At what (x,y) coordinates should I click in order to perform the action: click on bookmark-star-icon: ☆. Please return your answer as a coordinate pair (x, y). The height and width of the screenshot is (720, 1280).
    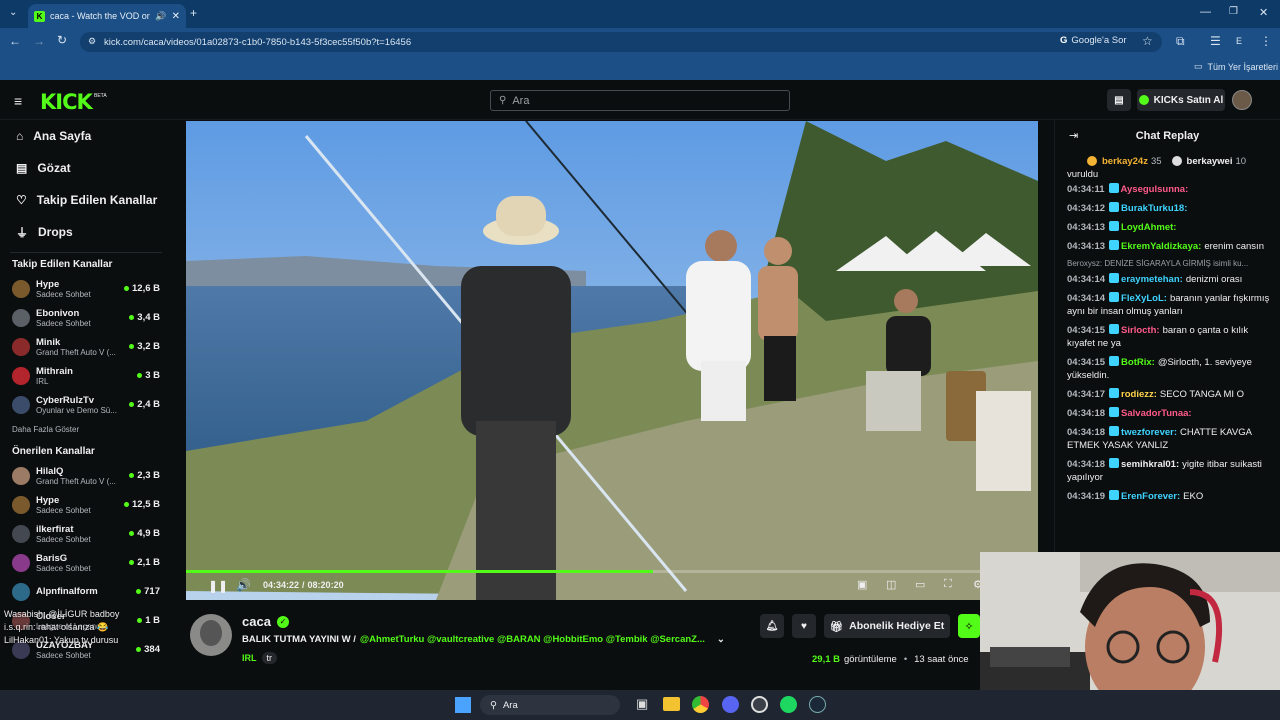
    Looking at the image, I should click on (1147, 41).